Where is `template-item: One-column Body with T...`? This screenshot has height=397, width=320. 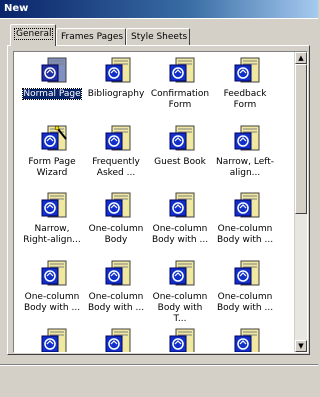
template-item: One-column Body with T... is located at coordinates (180, 290).